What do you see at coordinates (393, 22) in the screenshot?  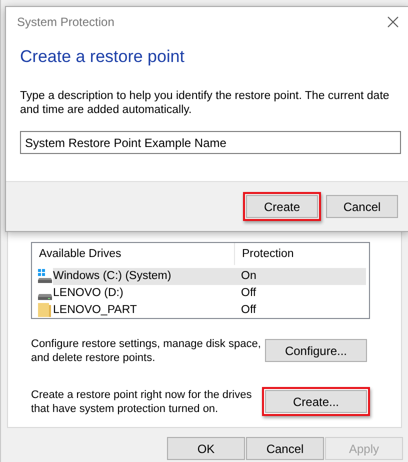 I see `close-icon` at bounding box center [393, 22].